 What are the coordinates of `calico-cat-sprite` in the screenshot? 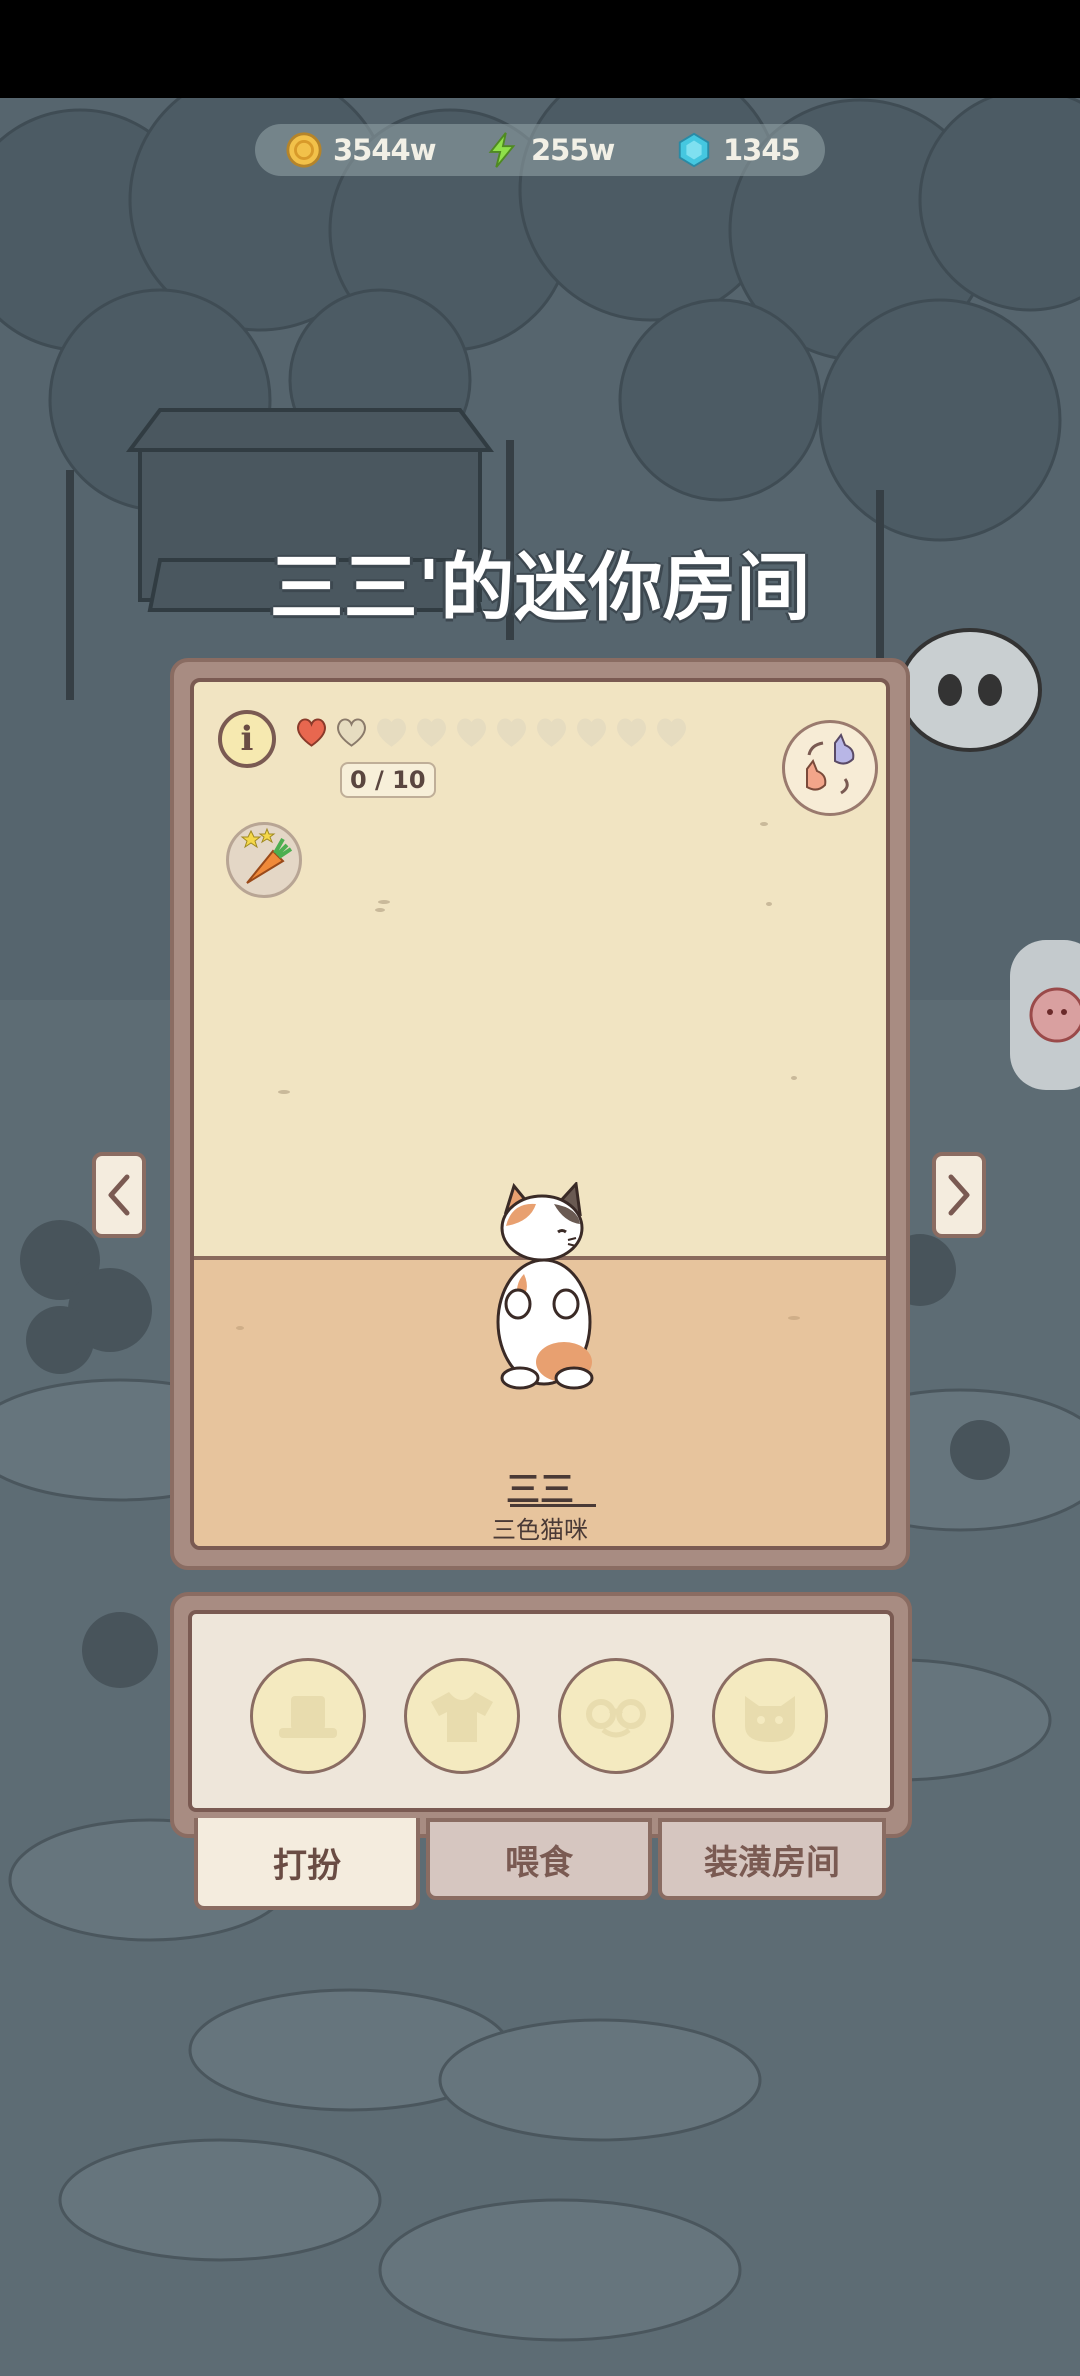 It's located at (545, 1286).